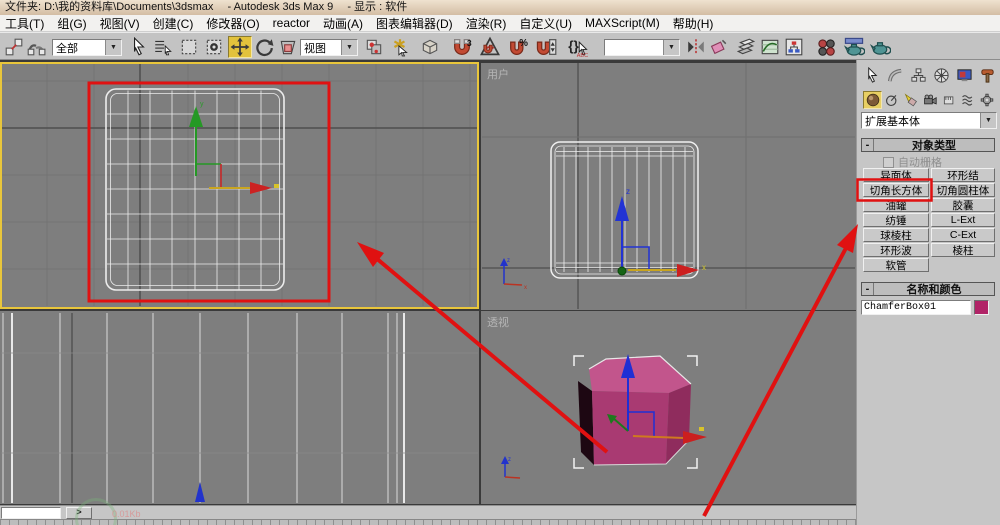 This screenshot has width=1000, height=525. Describe the element at coordinates (895, 75) in the screenshot. I see `tab-modify` at that location.